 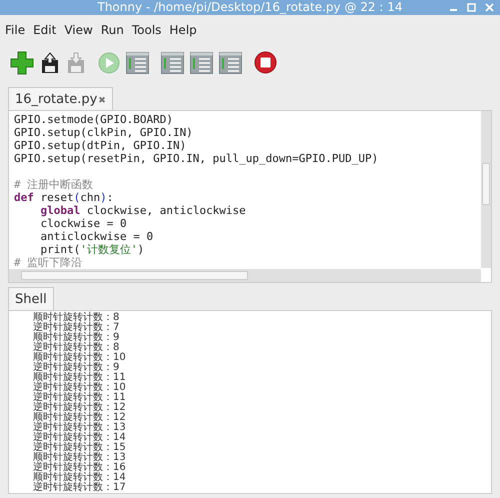 I want to click on shell-tab: Shell, so click(x=31, y=298).